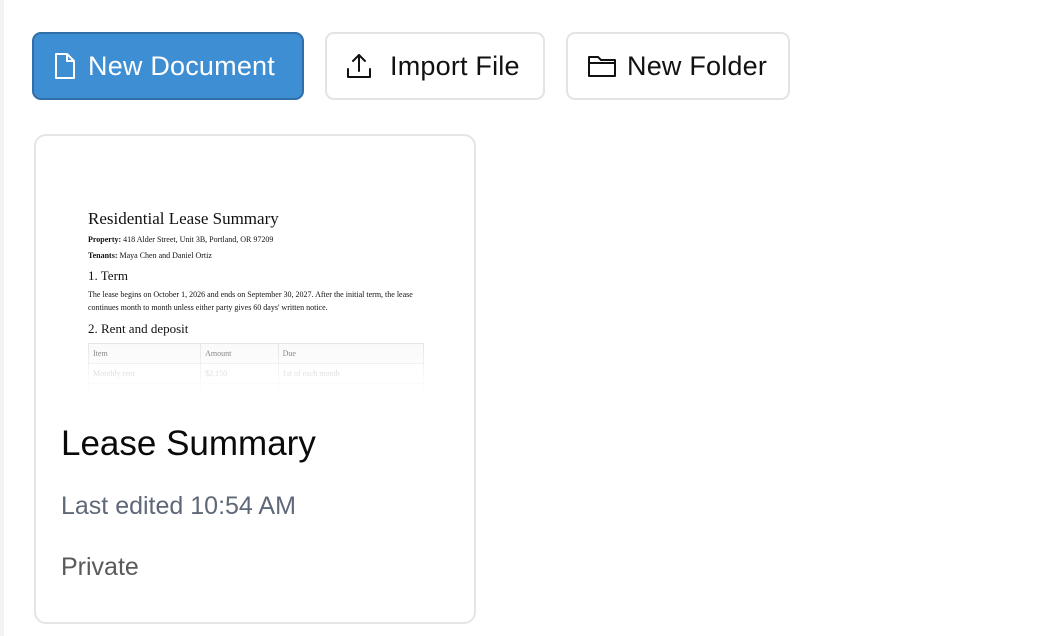 The width and height of the screenshot is (1040, 636). What do you see at coordinates (145, 353) in the screenshot?
I see `table-header-cell: Item` at bounding box center [145, 353].